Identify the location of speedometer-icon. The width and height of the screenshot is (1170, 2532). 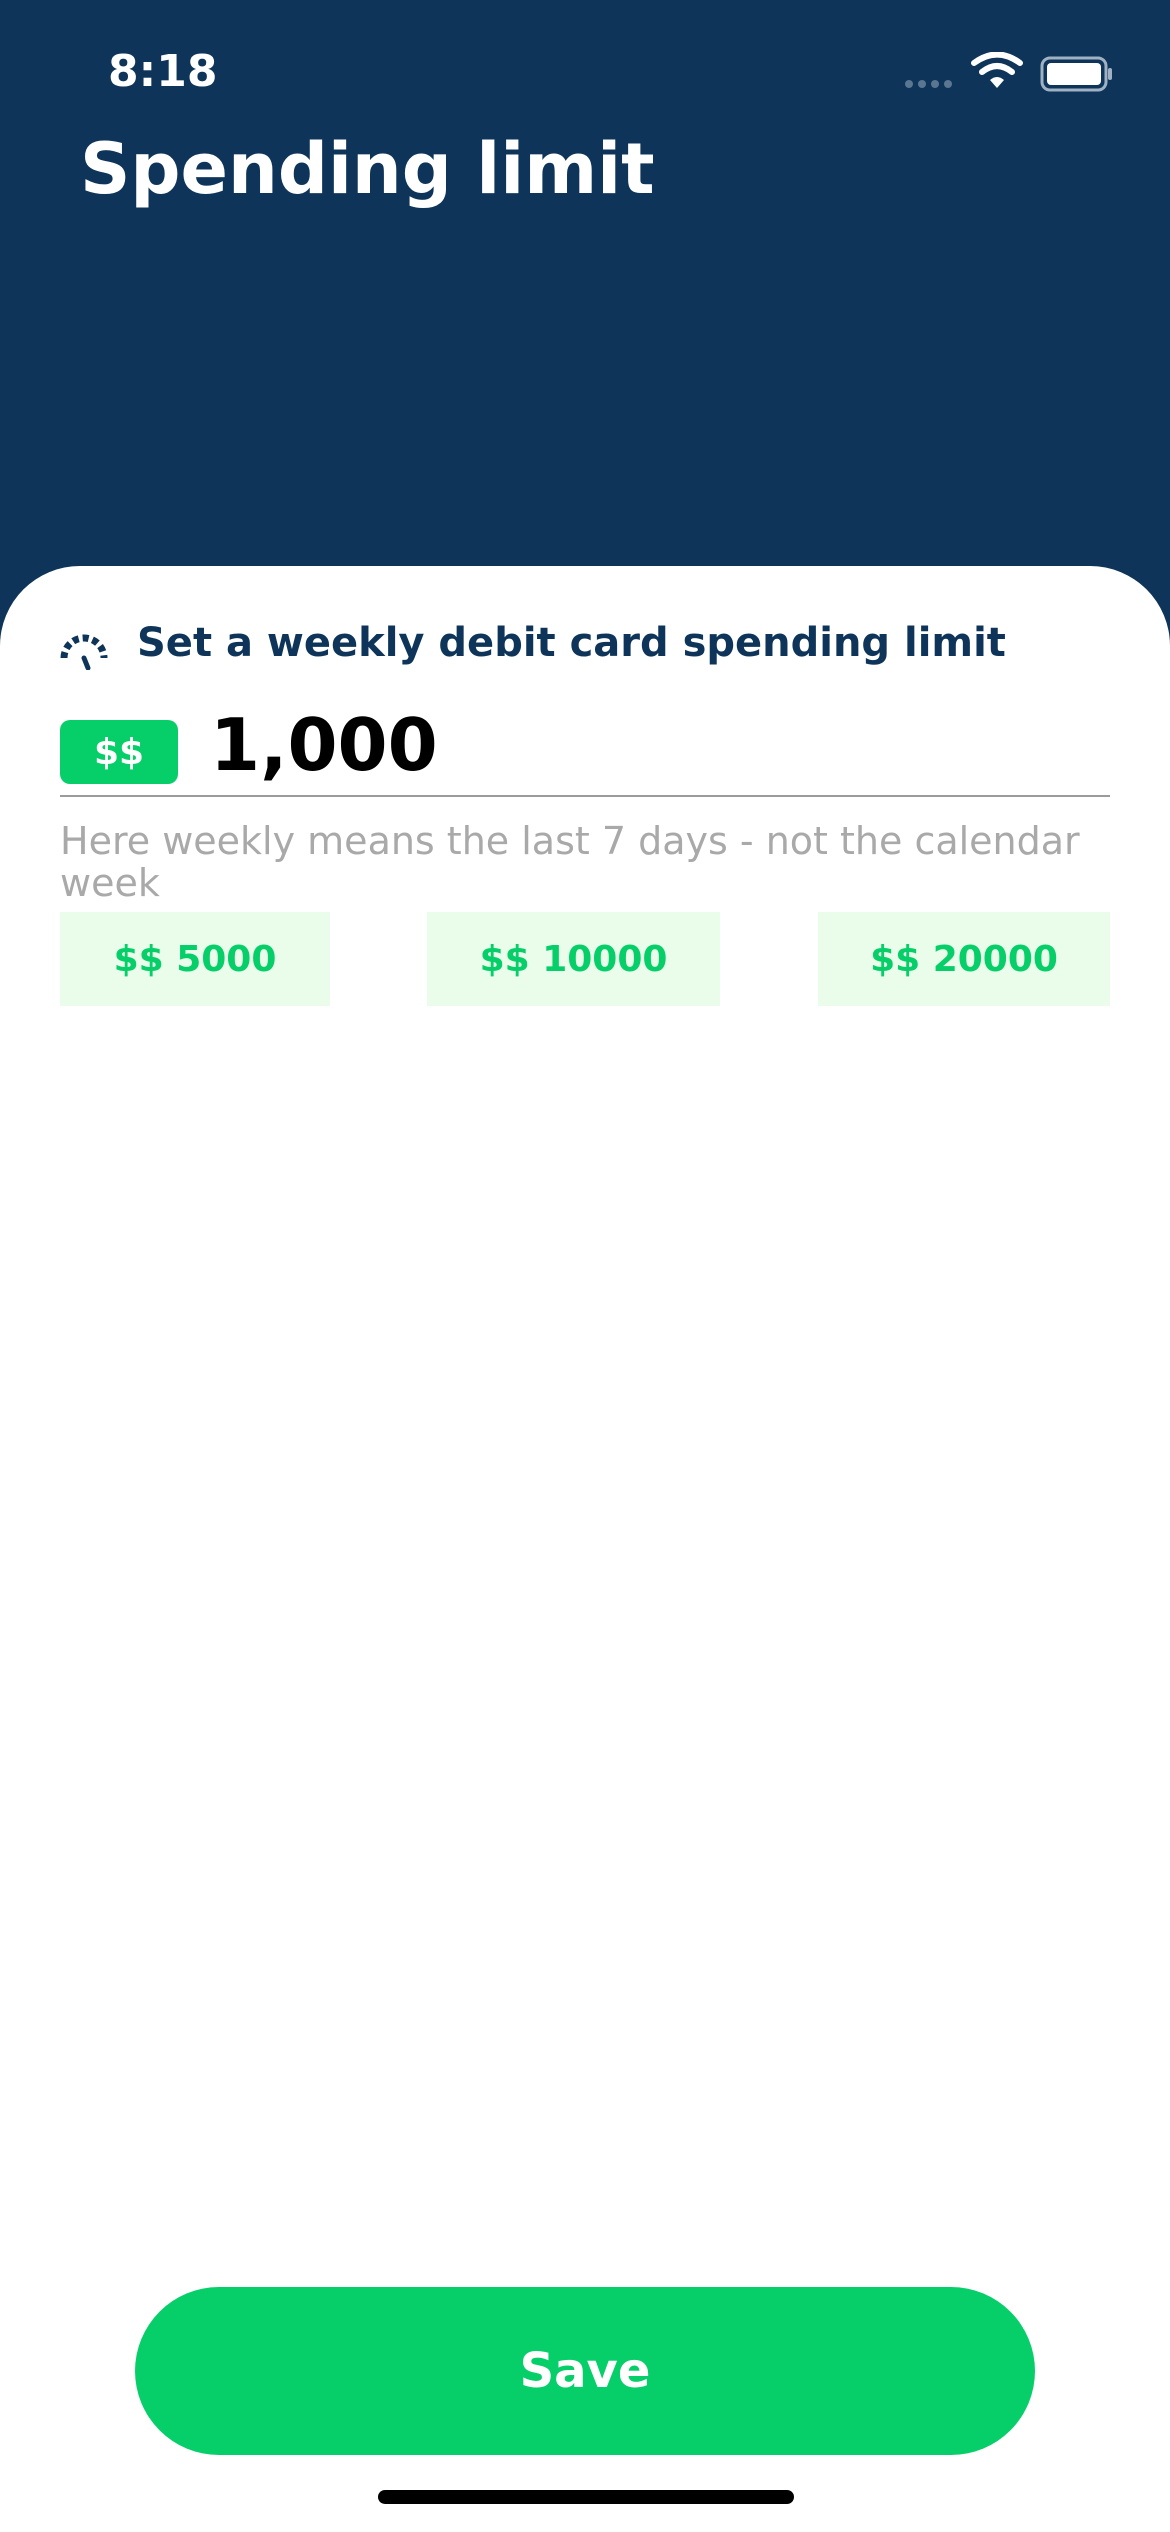
(84, 651).